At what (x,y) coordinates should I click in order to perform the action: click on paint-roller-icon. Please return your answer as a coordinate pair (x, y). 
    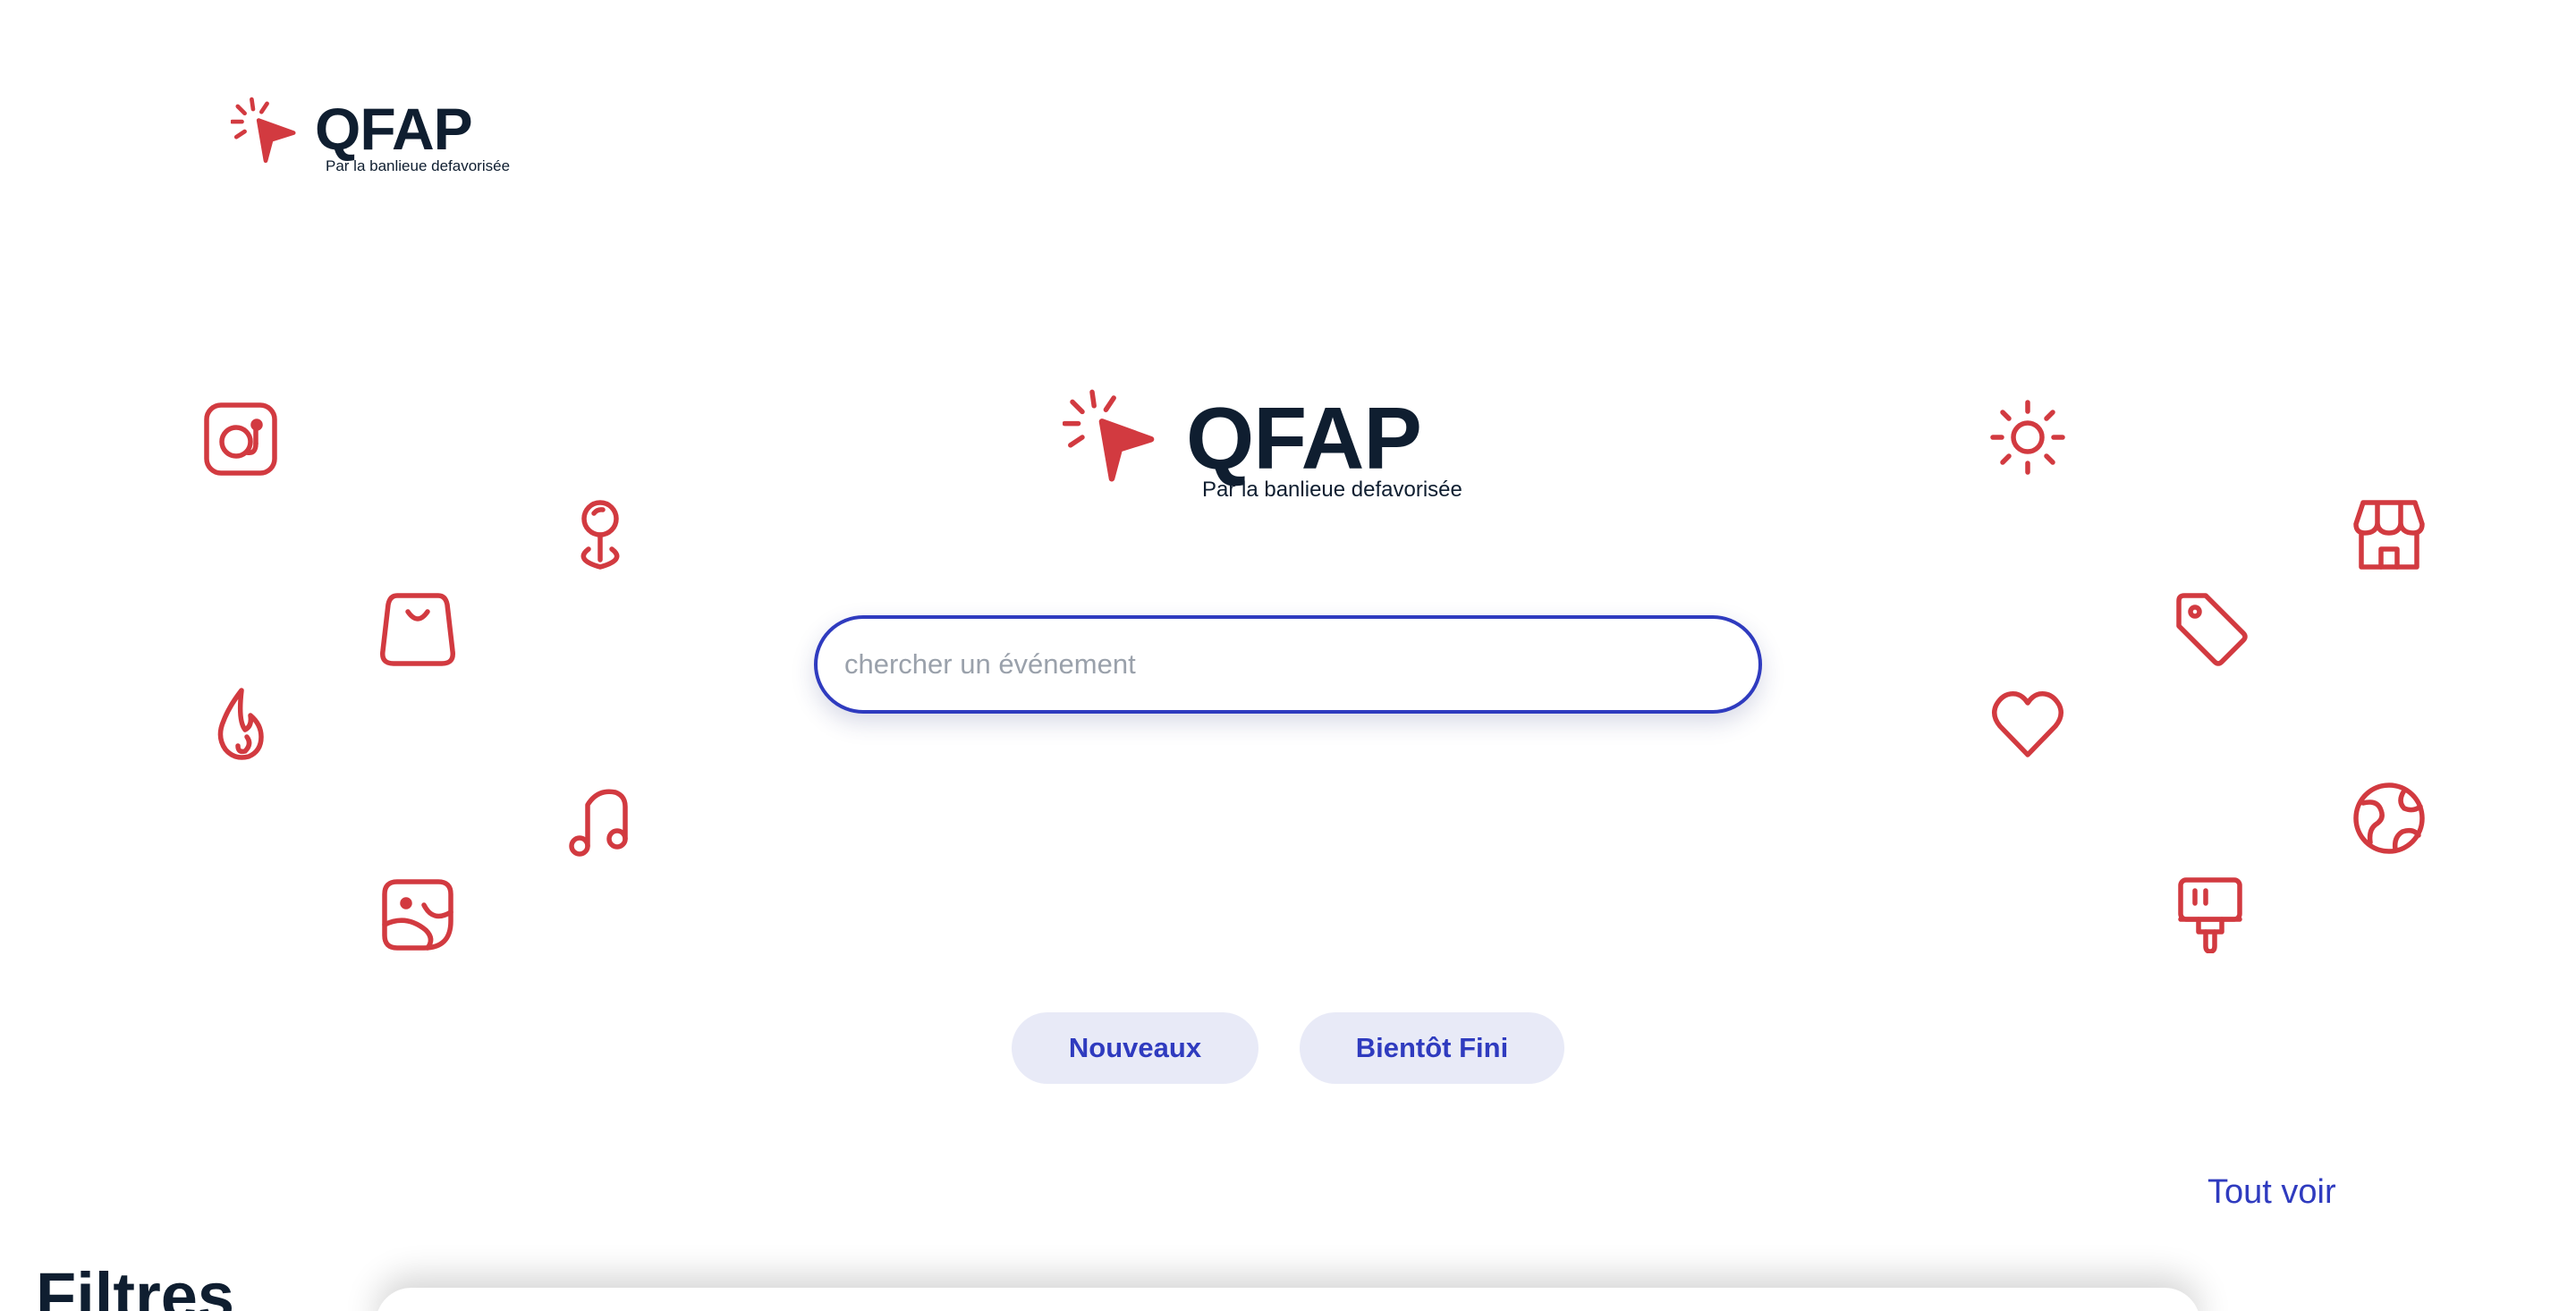
    Looking at the image, I should click on (2210, 915).